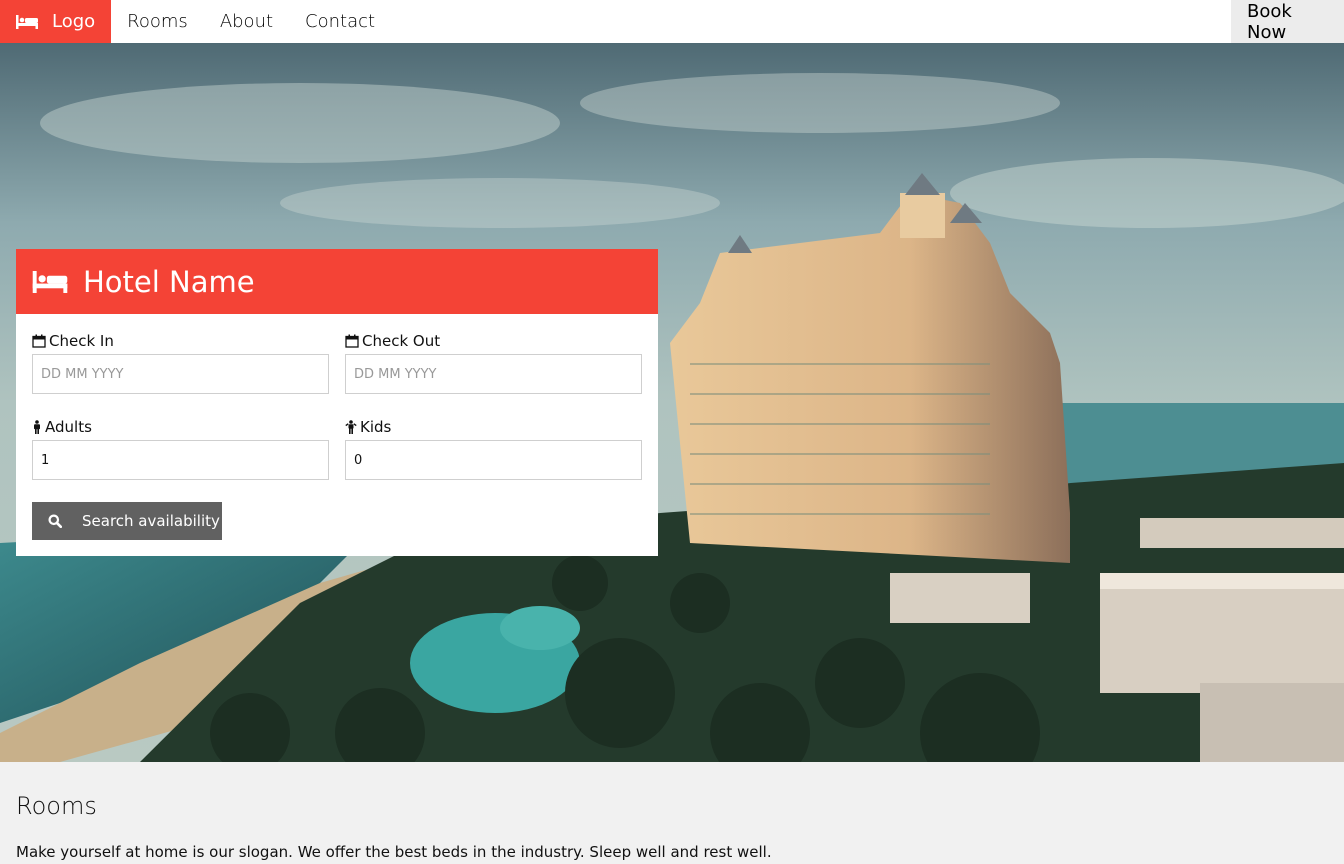 Image resolution: width=1344 pixels, height=864 pixels. What do you see at coordinates (180, 374) in the screenshot?
I see `check-in-input` at bounding box center [180, 374].